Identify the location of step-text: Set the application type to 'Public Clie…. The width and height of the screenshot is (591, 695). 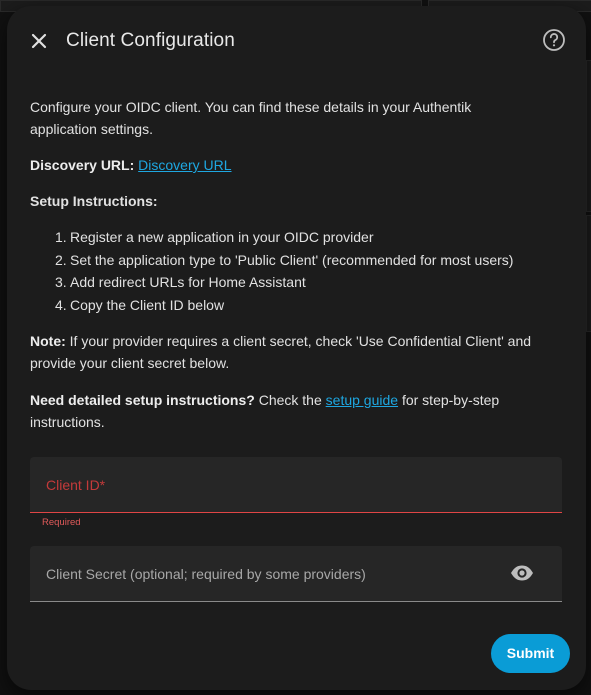
(292, 259).